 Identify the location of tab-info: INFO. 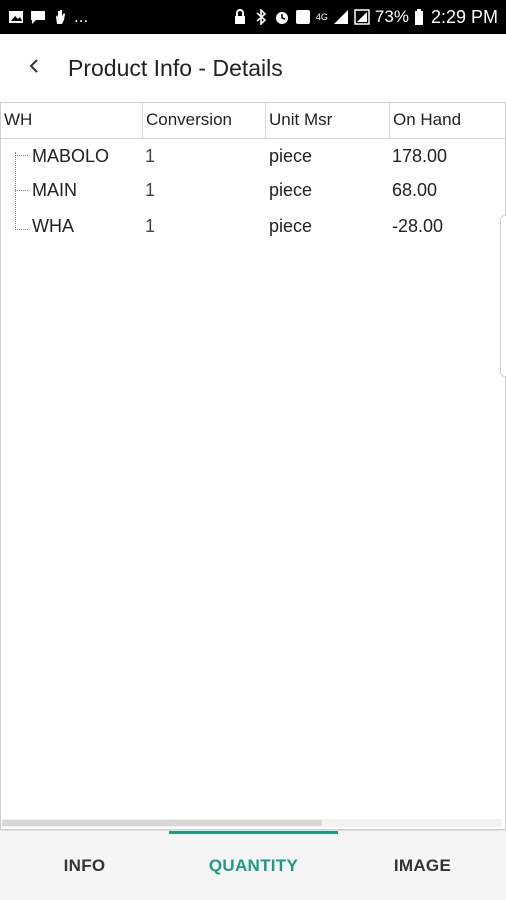
(84, 865).